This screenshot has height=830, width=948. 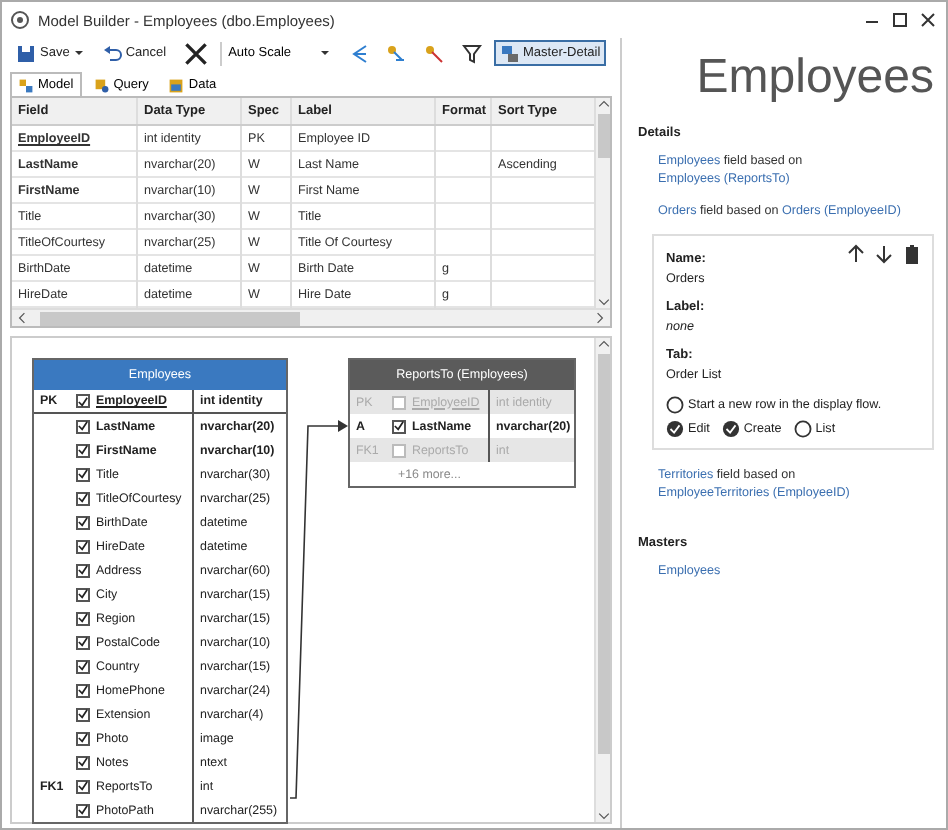 What do you see at coordinates (509, 53) in the screenshot?
I see `table-icon` at bounding box center [509, 53].